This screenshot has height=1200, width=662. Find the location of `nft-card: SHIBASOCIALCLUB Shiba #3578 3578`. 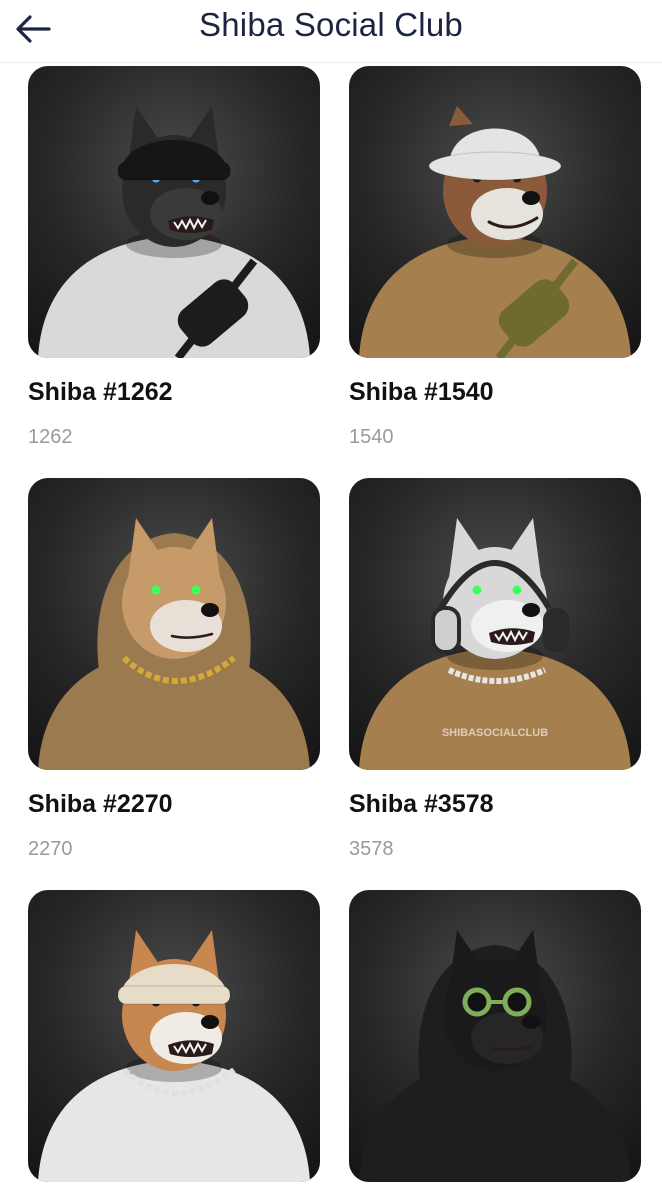

nft-card: SHIBASOCIALCLUB Shiba #3578 3578 is located at coordinates (495, 669).